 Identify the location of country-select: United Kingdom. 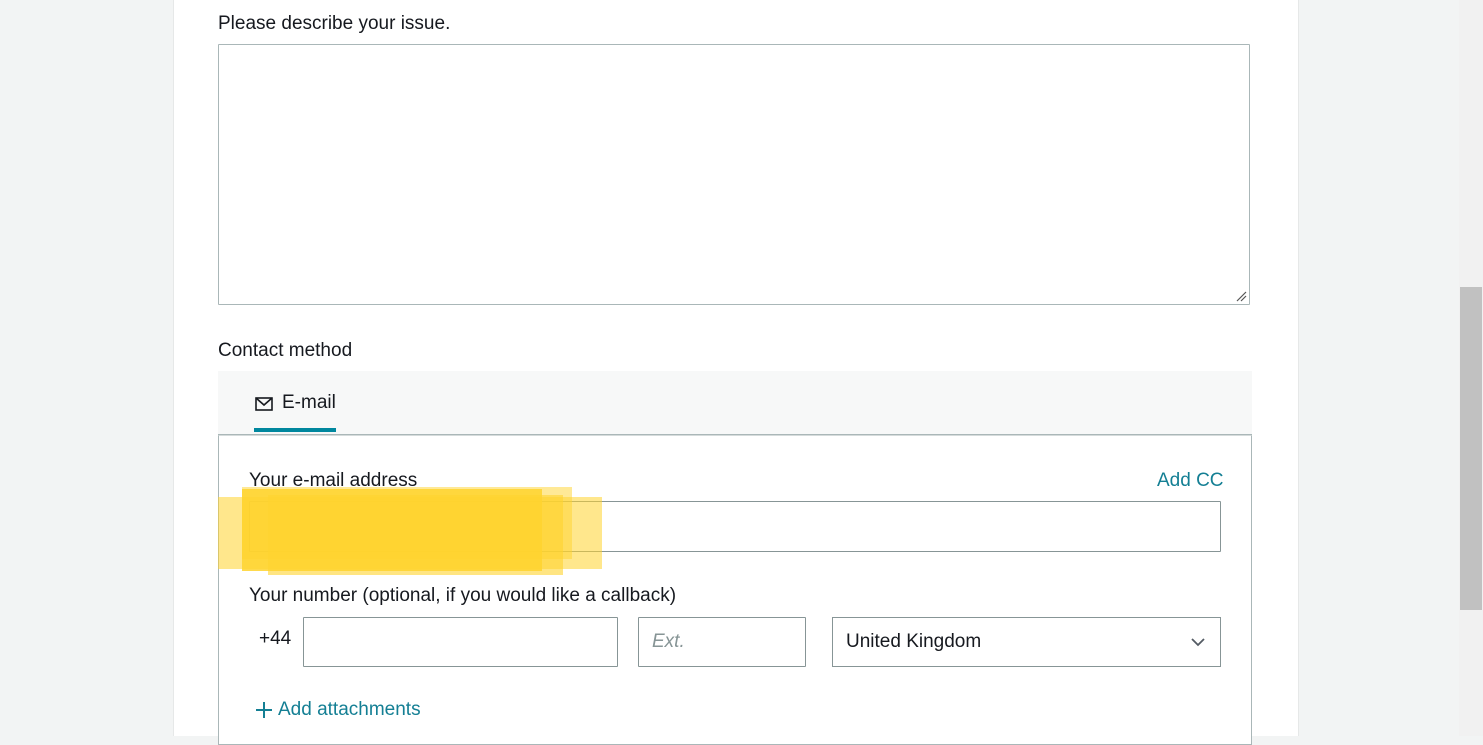
(1026, 642).